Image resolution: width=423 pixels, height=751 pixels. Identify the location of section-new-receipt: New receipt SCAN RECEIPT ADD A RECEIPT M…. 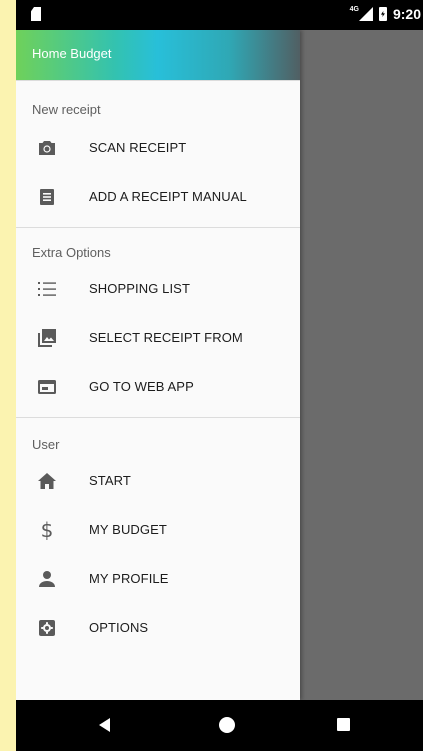
(158, 150).